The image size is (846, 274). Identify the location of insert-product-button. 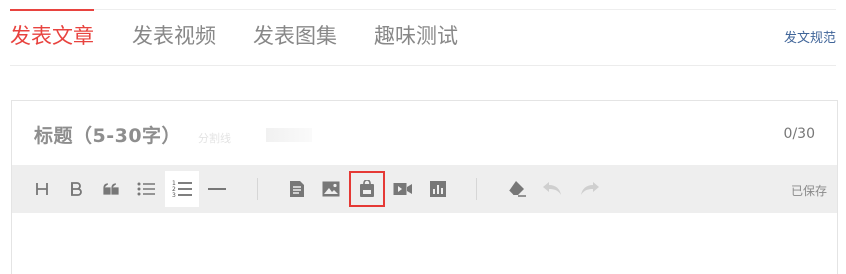
(367, 189).